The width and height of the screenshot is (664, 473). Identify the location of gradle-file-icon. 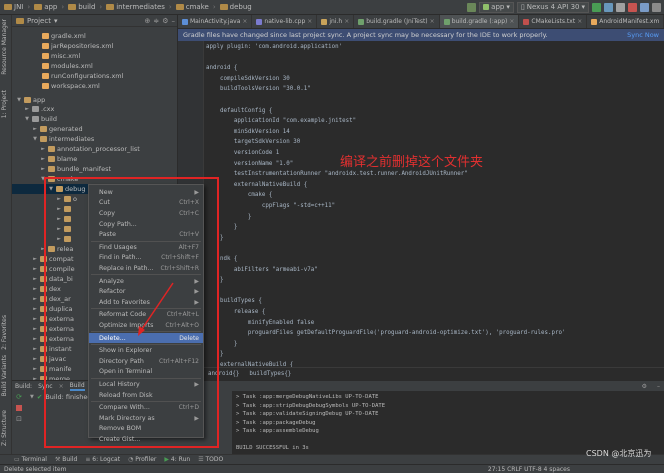
(446, 21).